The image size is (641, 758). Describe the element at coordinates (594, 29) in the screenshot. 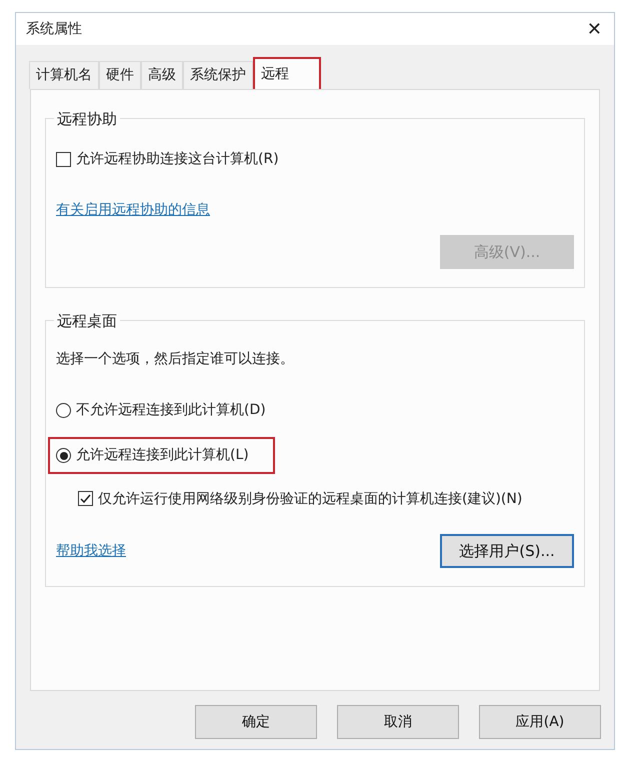

I see `close-button: ✕` at that location.